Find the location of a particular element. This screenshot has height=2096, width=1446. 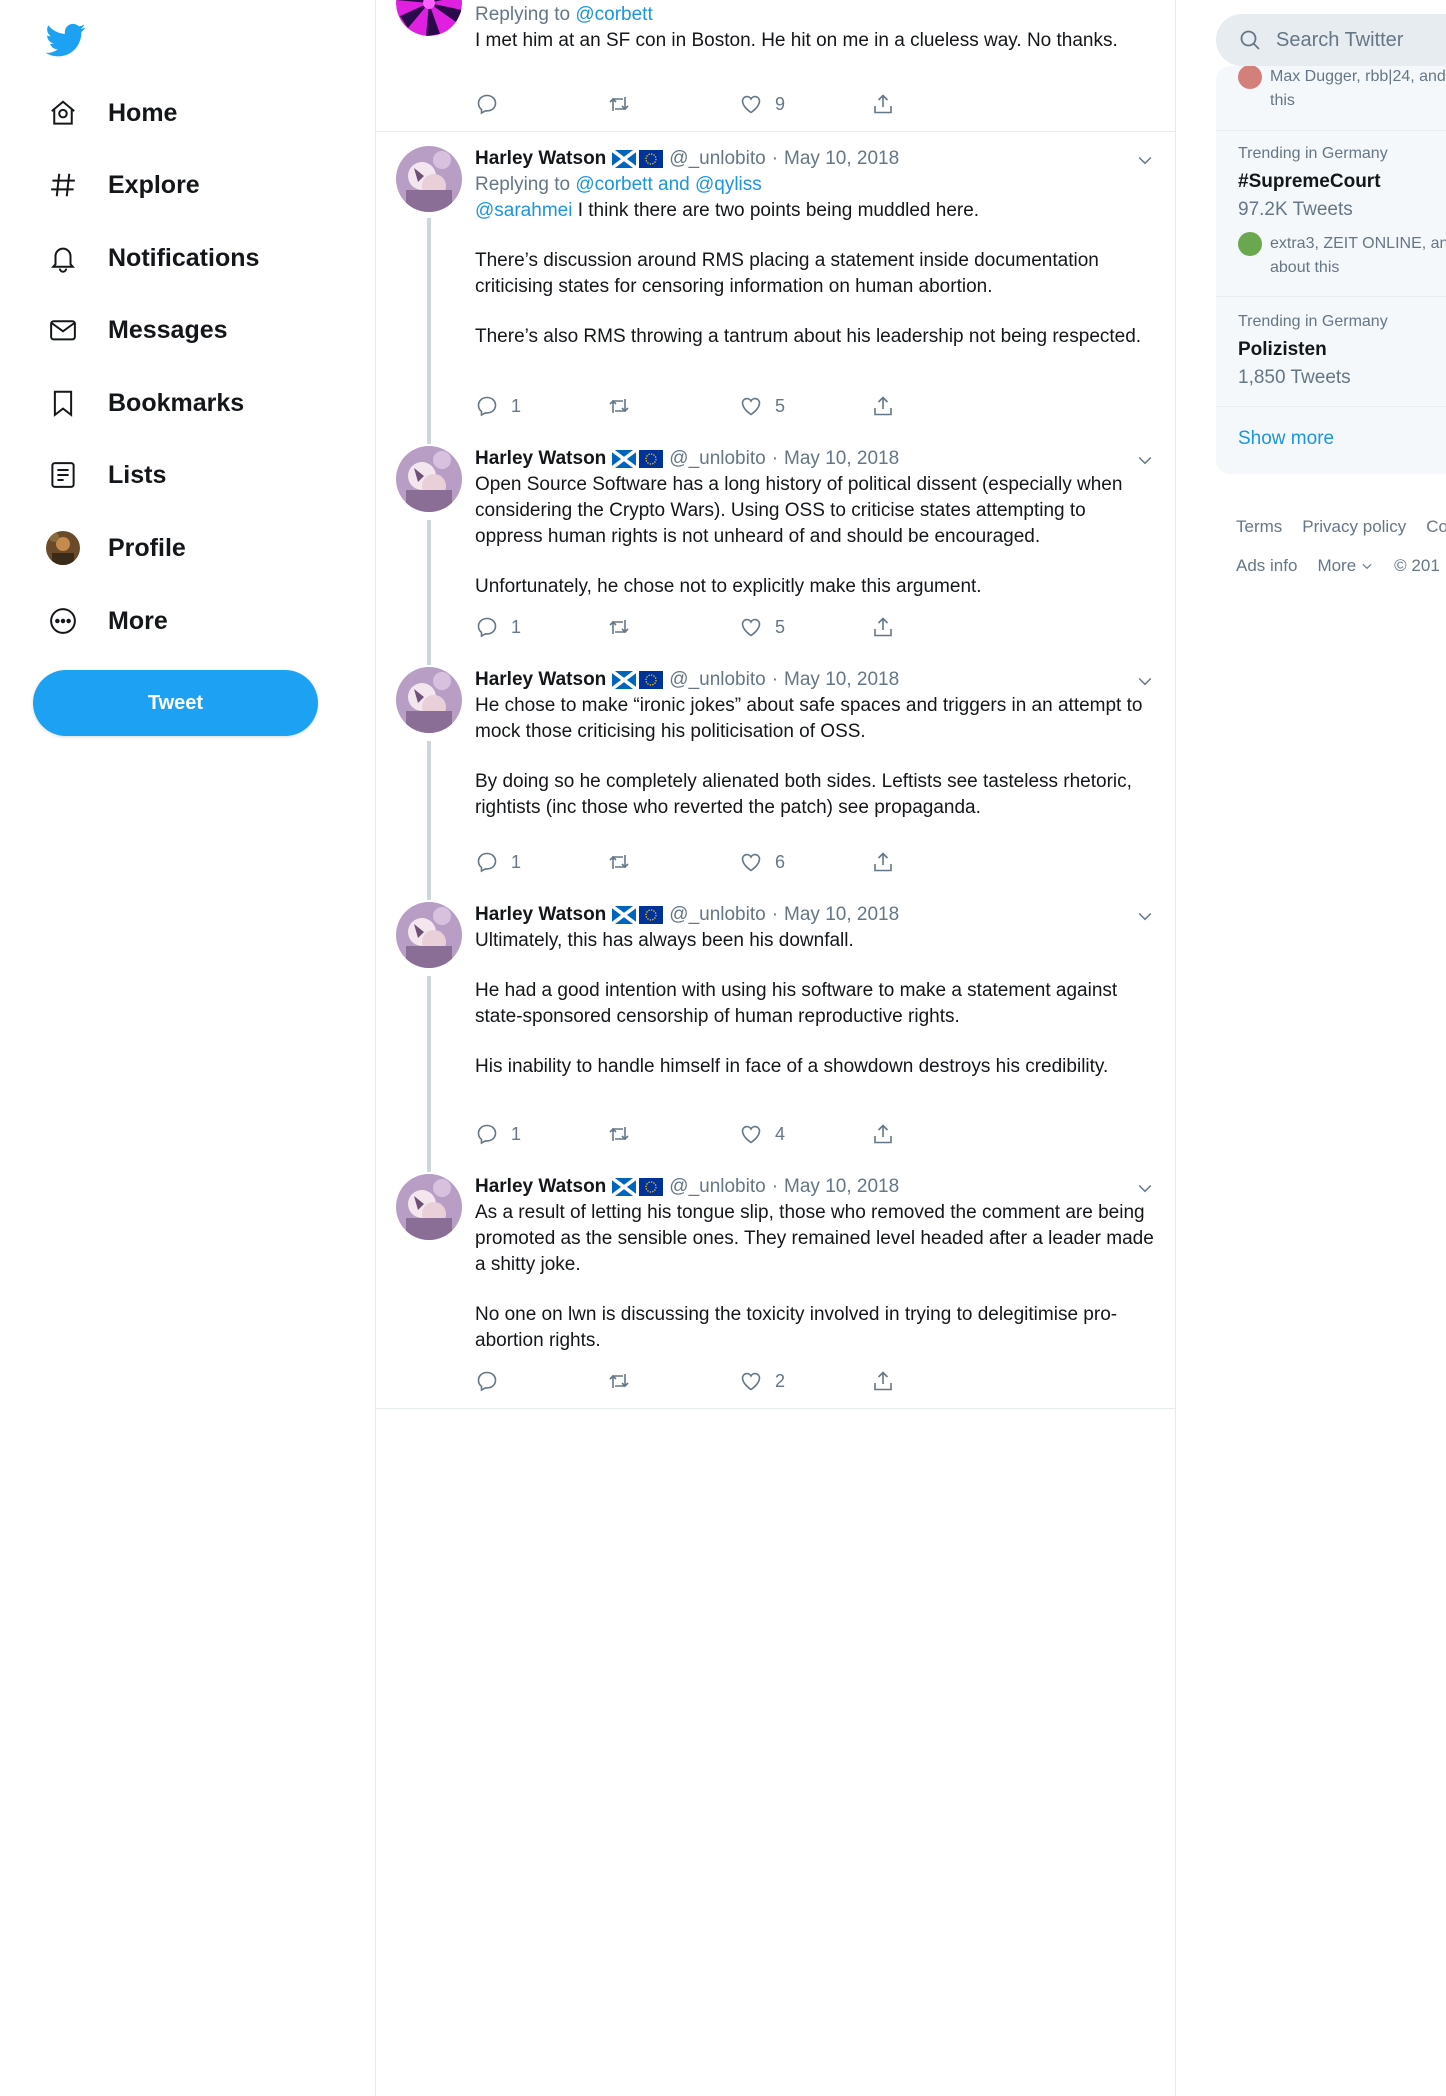

nav-explore-label: Explore is located at coordinates (154, 184).